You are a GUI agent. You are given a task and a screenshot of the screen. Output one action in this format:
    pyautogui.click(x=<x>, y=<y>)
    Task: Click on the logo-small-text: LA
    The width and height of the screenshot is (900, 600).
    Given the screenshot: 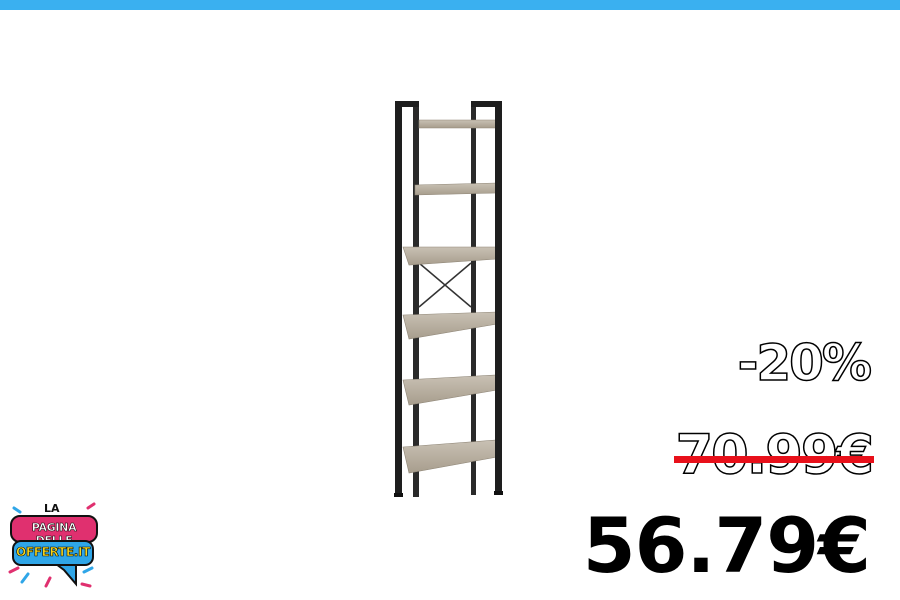 What is the action you would take?
    pyautogui.click(x=52, y=508)
    